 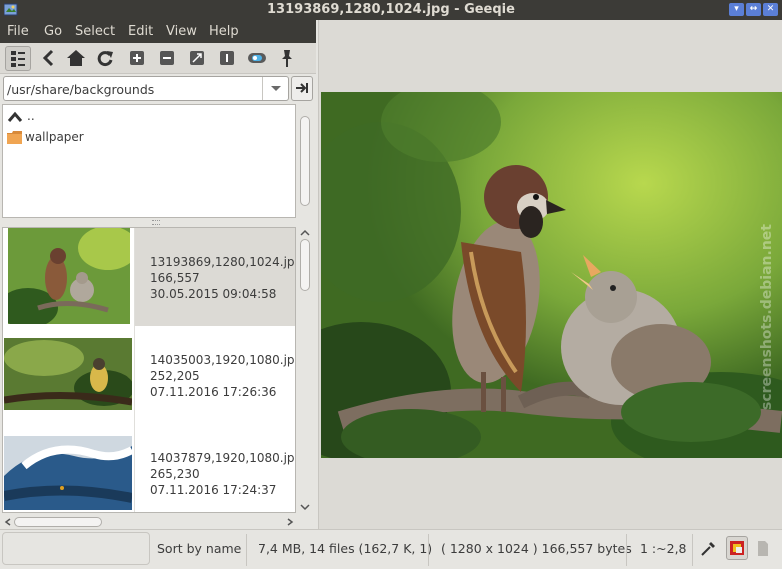 What do you see at coordinates (305, 265) in the screenshot?
I see `file-list-scroll-thumb` at bounding box center [305, 265].